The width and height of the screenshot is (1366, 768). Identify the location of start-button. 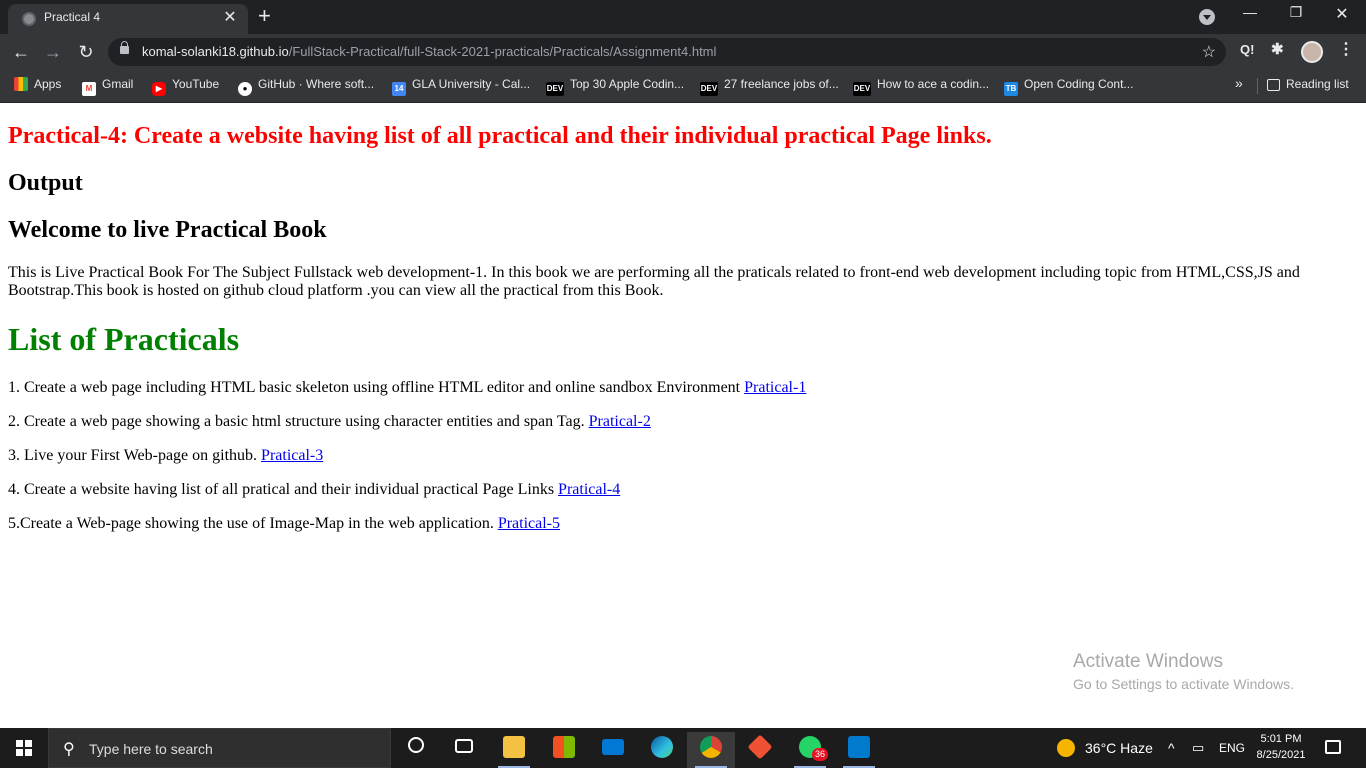
(24, 748).